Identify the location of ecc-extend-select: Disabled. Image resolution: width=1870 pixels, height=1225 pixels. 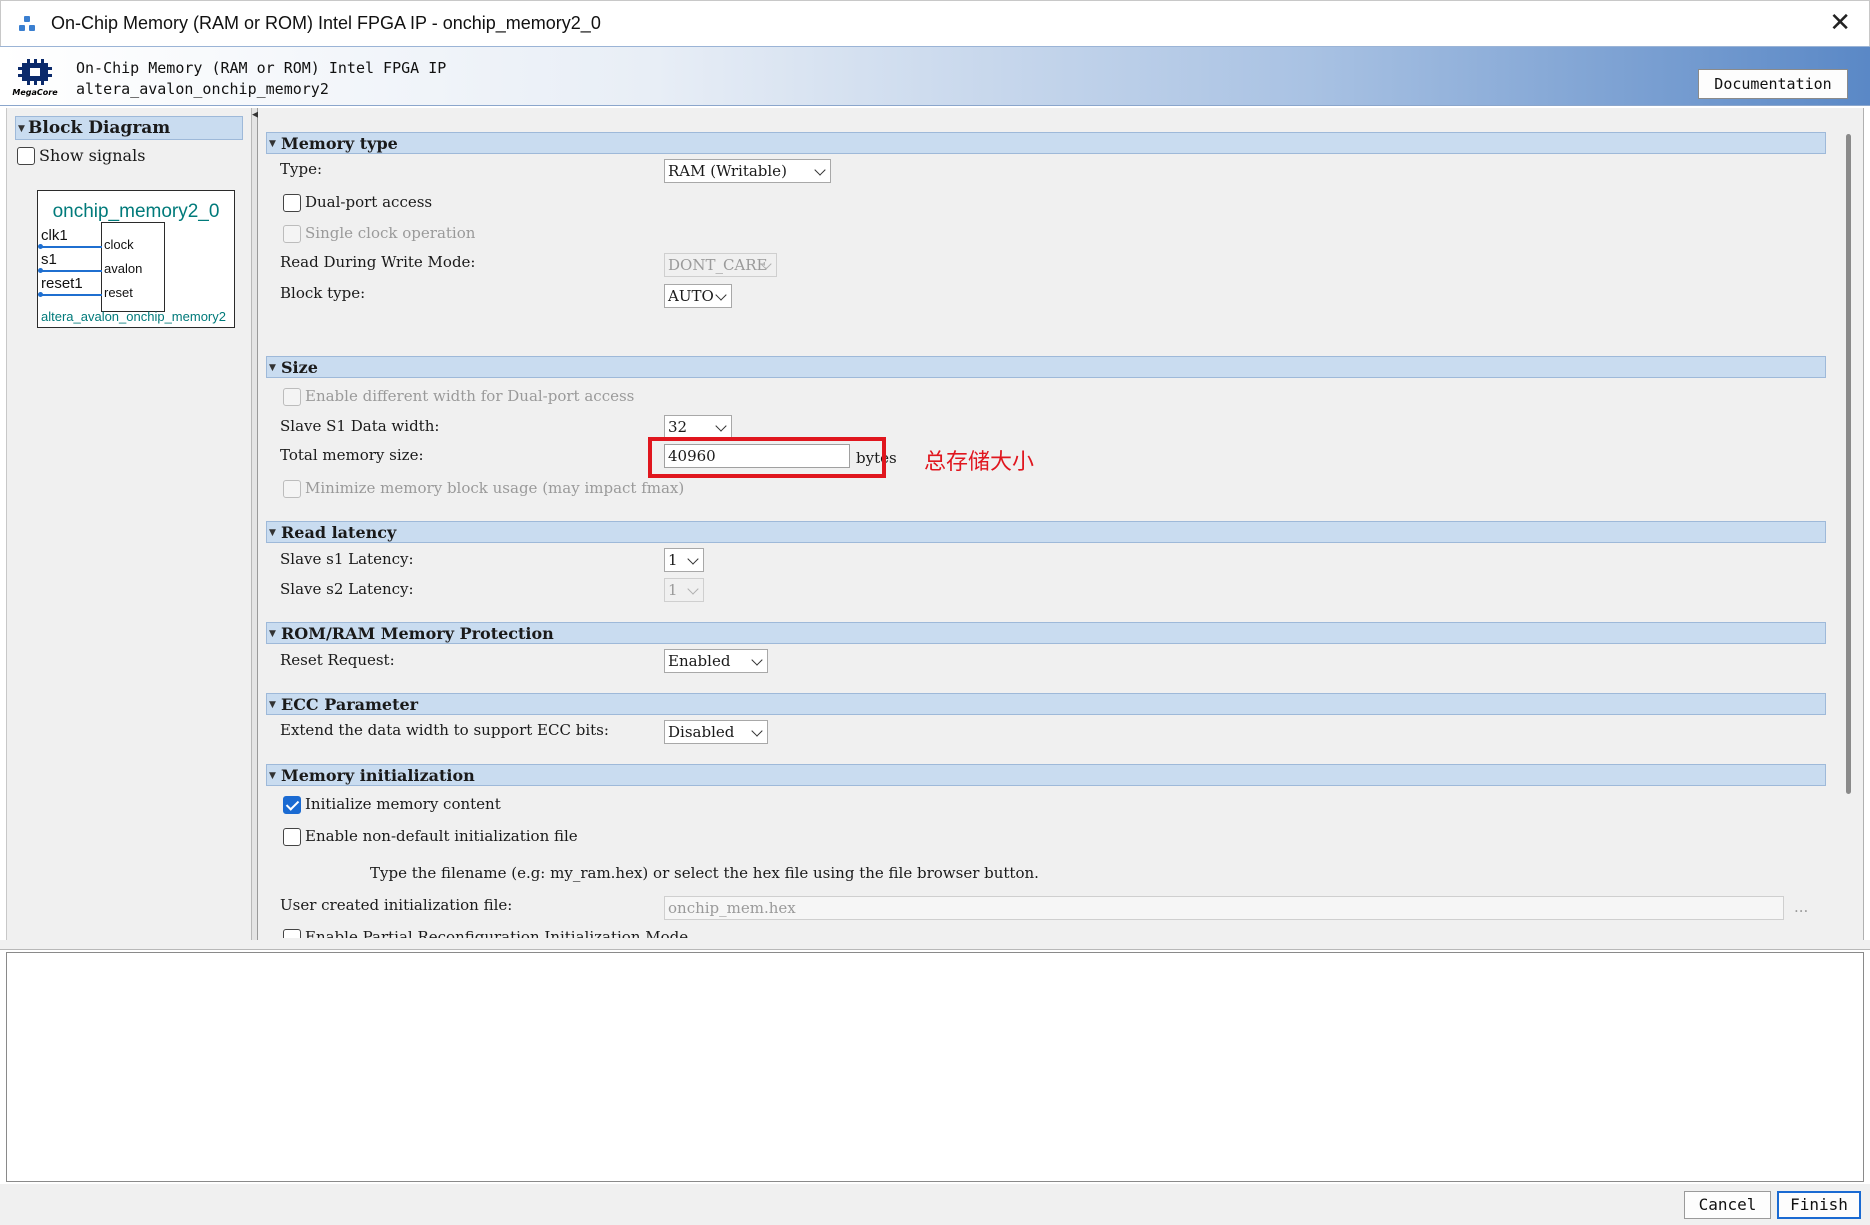
(716, 732).